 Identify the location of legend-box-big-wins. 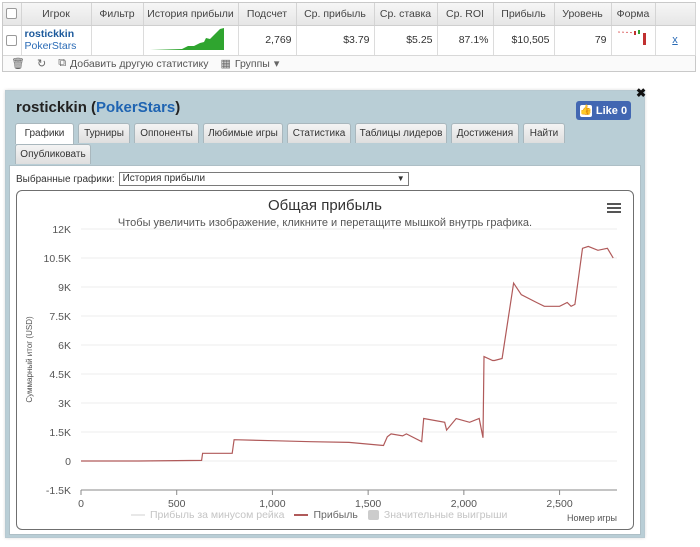
(373, 515).